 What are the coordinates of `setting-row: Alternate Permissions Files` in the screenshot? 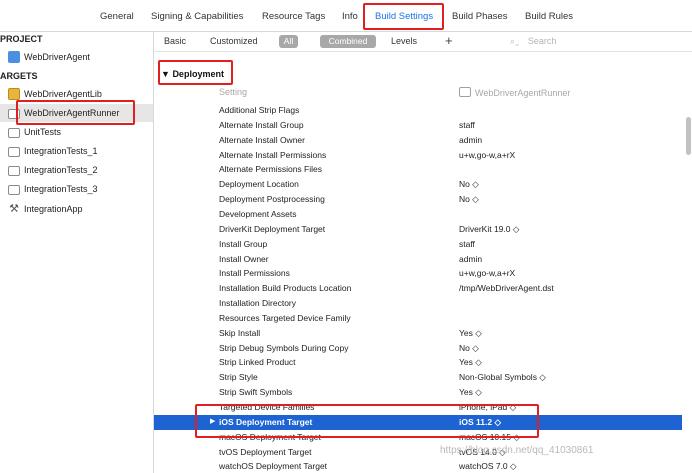 It's located at (418, 169).